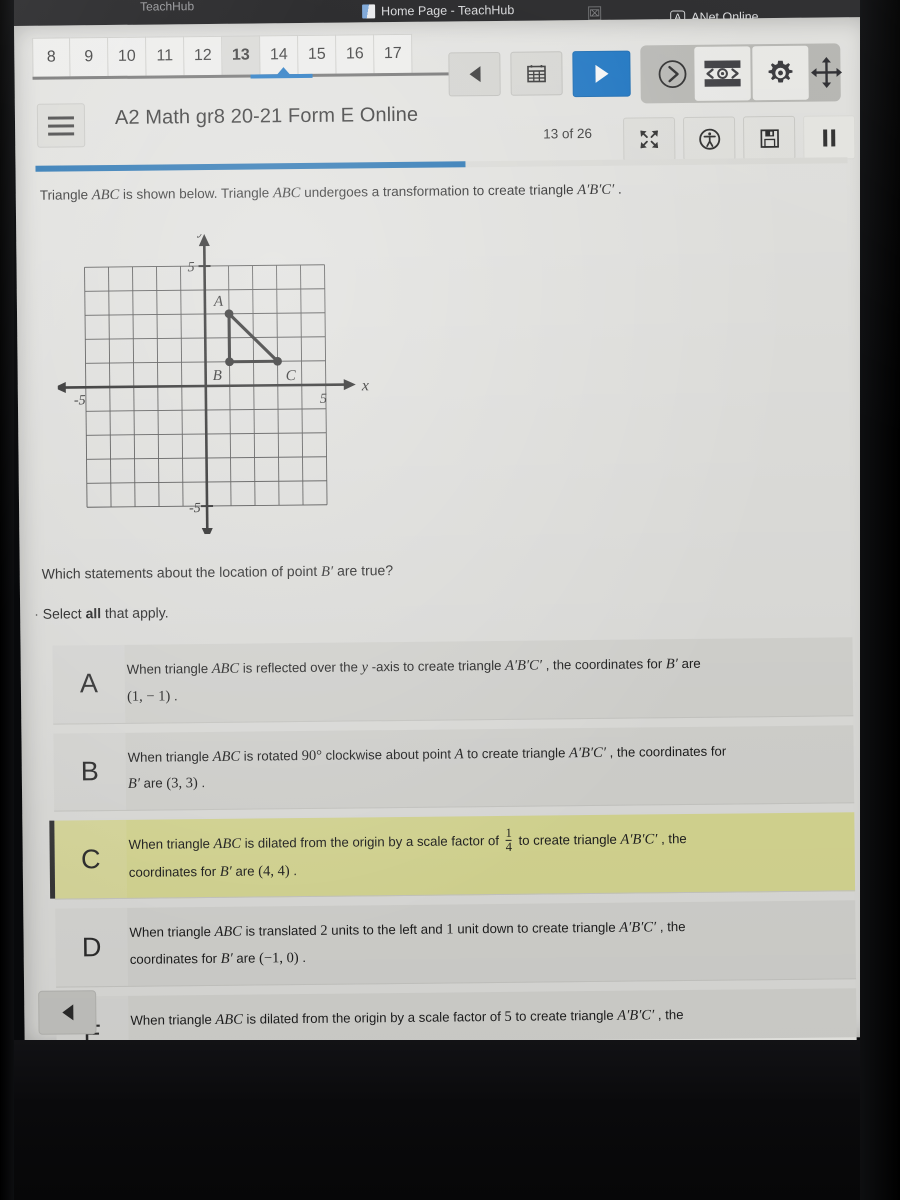 The image size is (900, 1200). What do you see at coordinates (317, 55) in the screenshot?
I see `question-tab-15: 15` at bounding box center [317, 55].